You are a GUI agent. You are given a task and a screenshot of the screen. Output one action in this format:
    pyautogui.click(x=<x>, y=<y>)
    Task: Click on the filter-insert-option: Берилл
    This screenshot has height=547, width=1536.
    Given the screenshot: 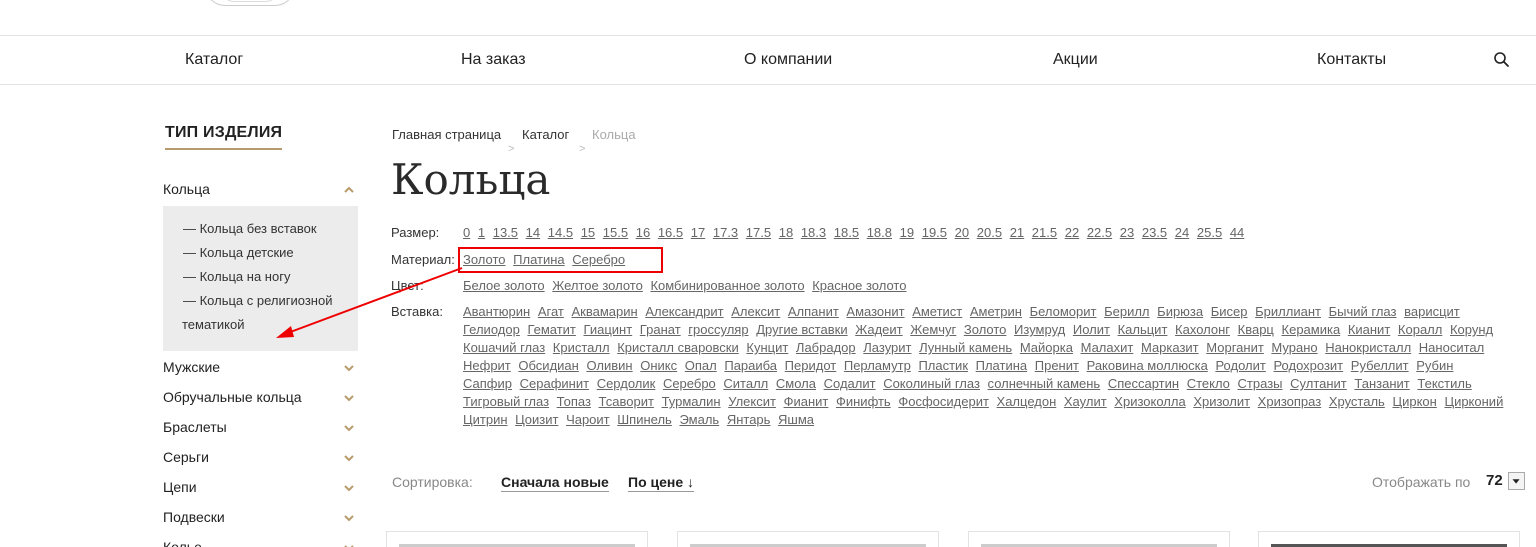 What is the action you would take?
    pyautogui.click(x=1126, y=311)
    